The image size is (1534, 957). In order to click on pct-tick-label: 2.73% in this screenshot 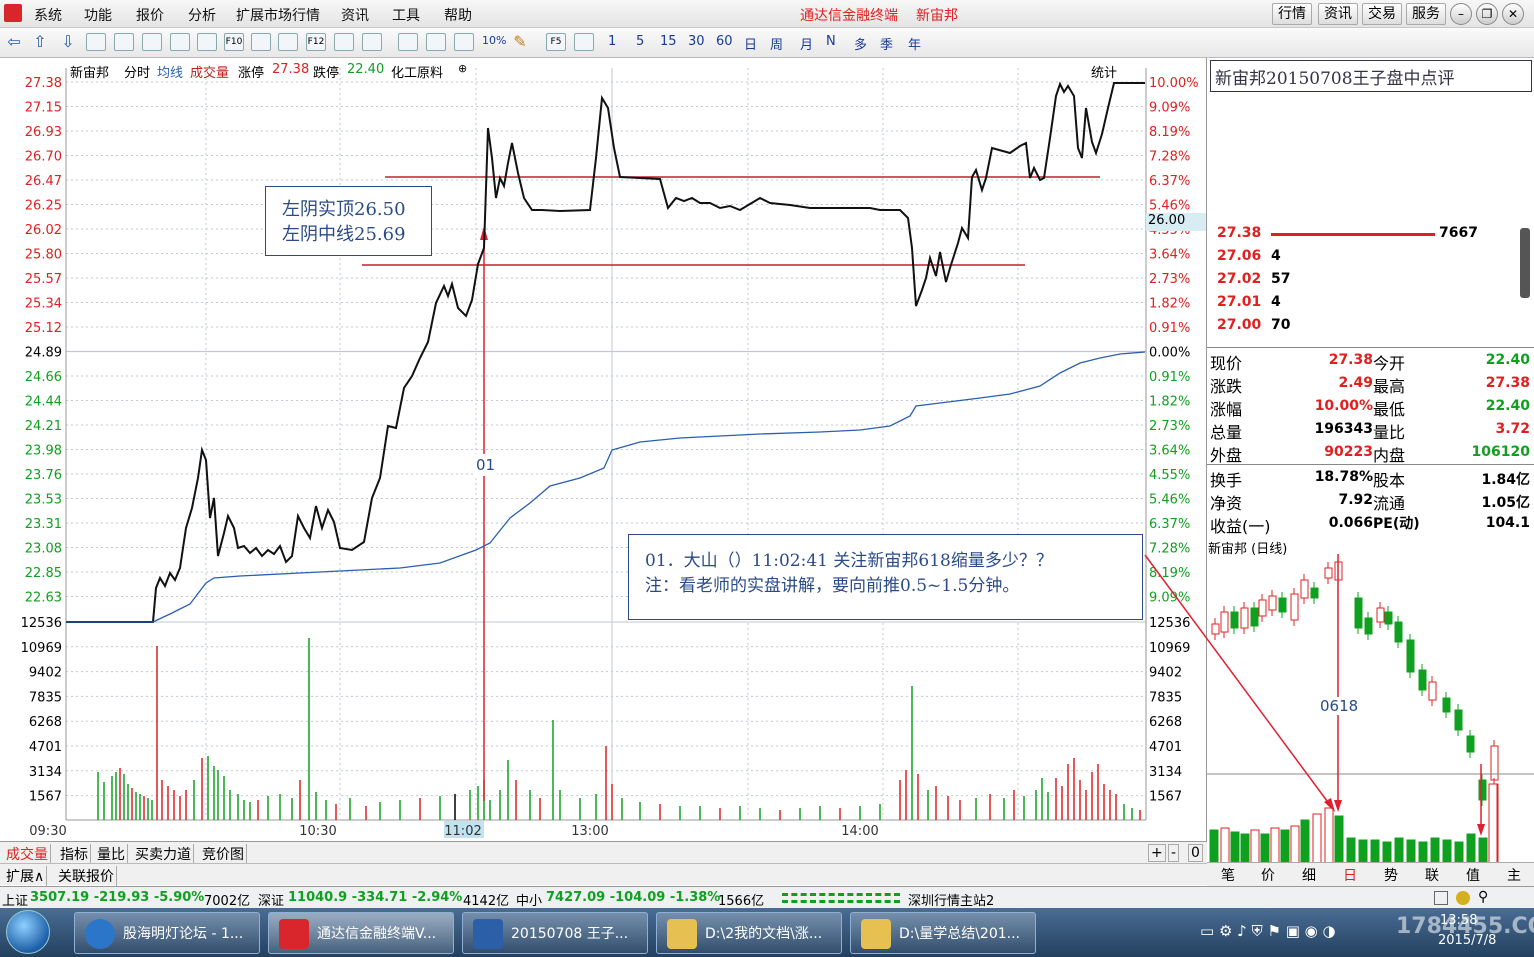, I will do `click(1169, 279)`.